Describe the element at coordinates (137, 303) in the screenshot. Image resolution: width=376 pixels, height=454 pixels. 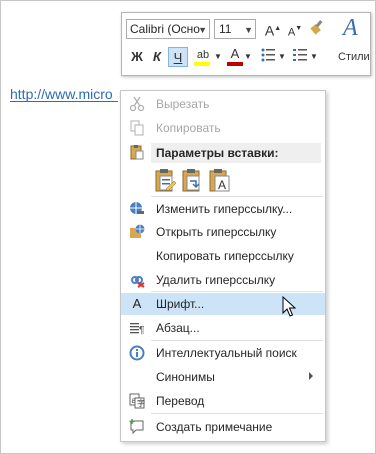
I see `font-icon: A` at that location.